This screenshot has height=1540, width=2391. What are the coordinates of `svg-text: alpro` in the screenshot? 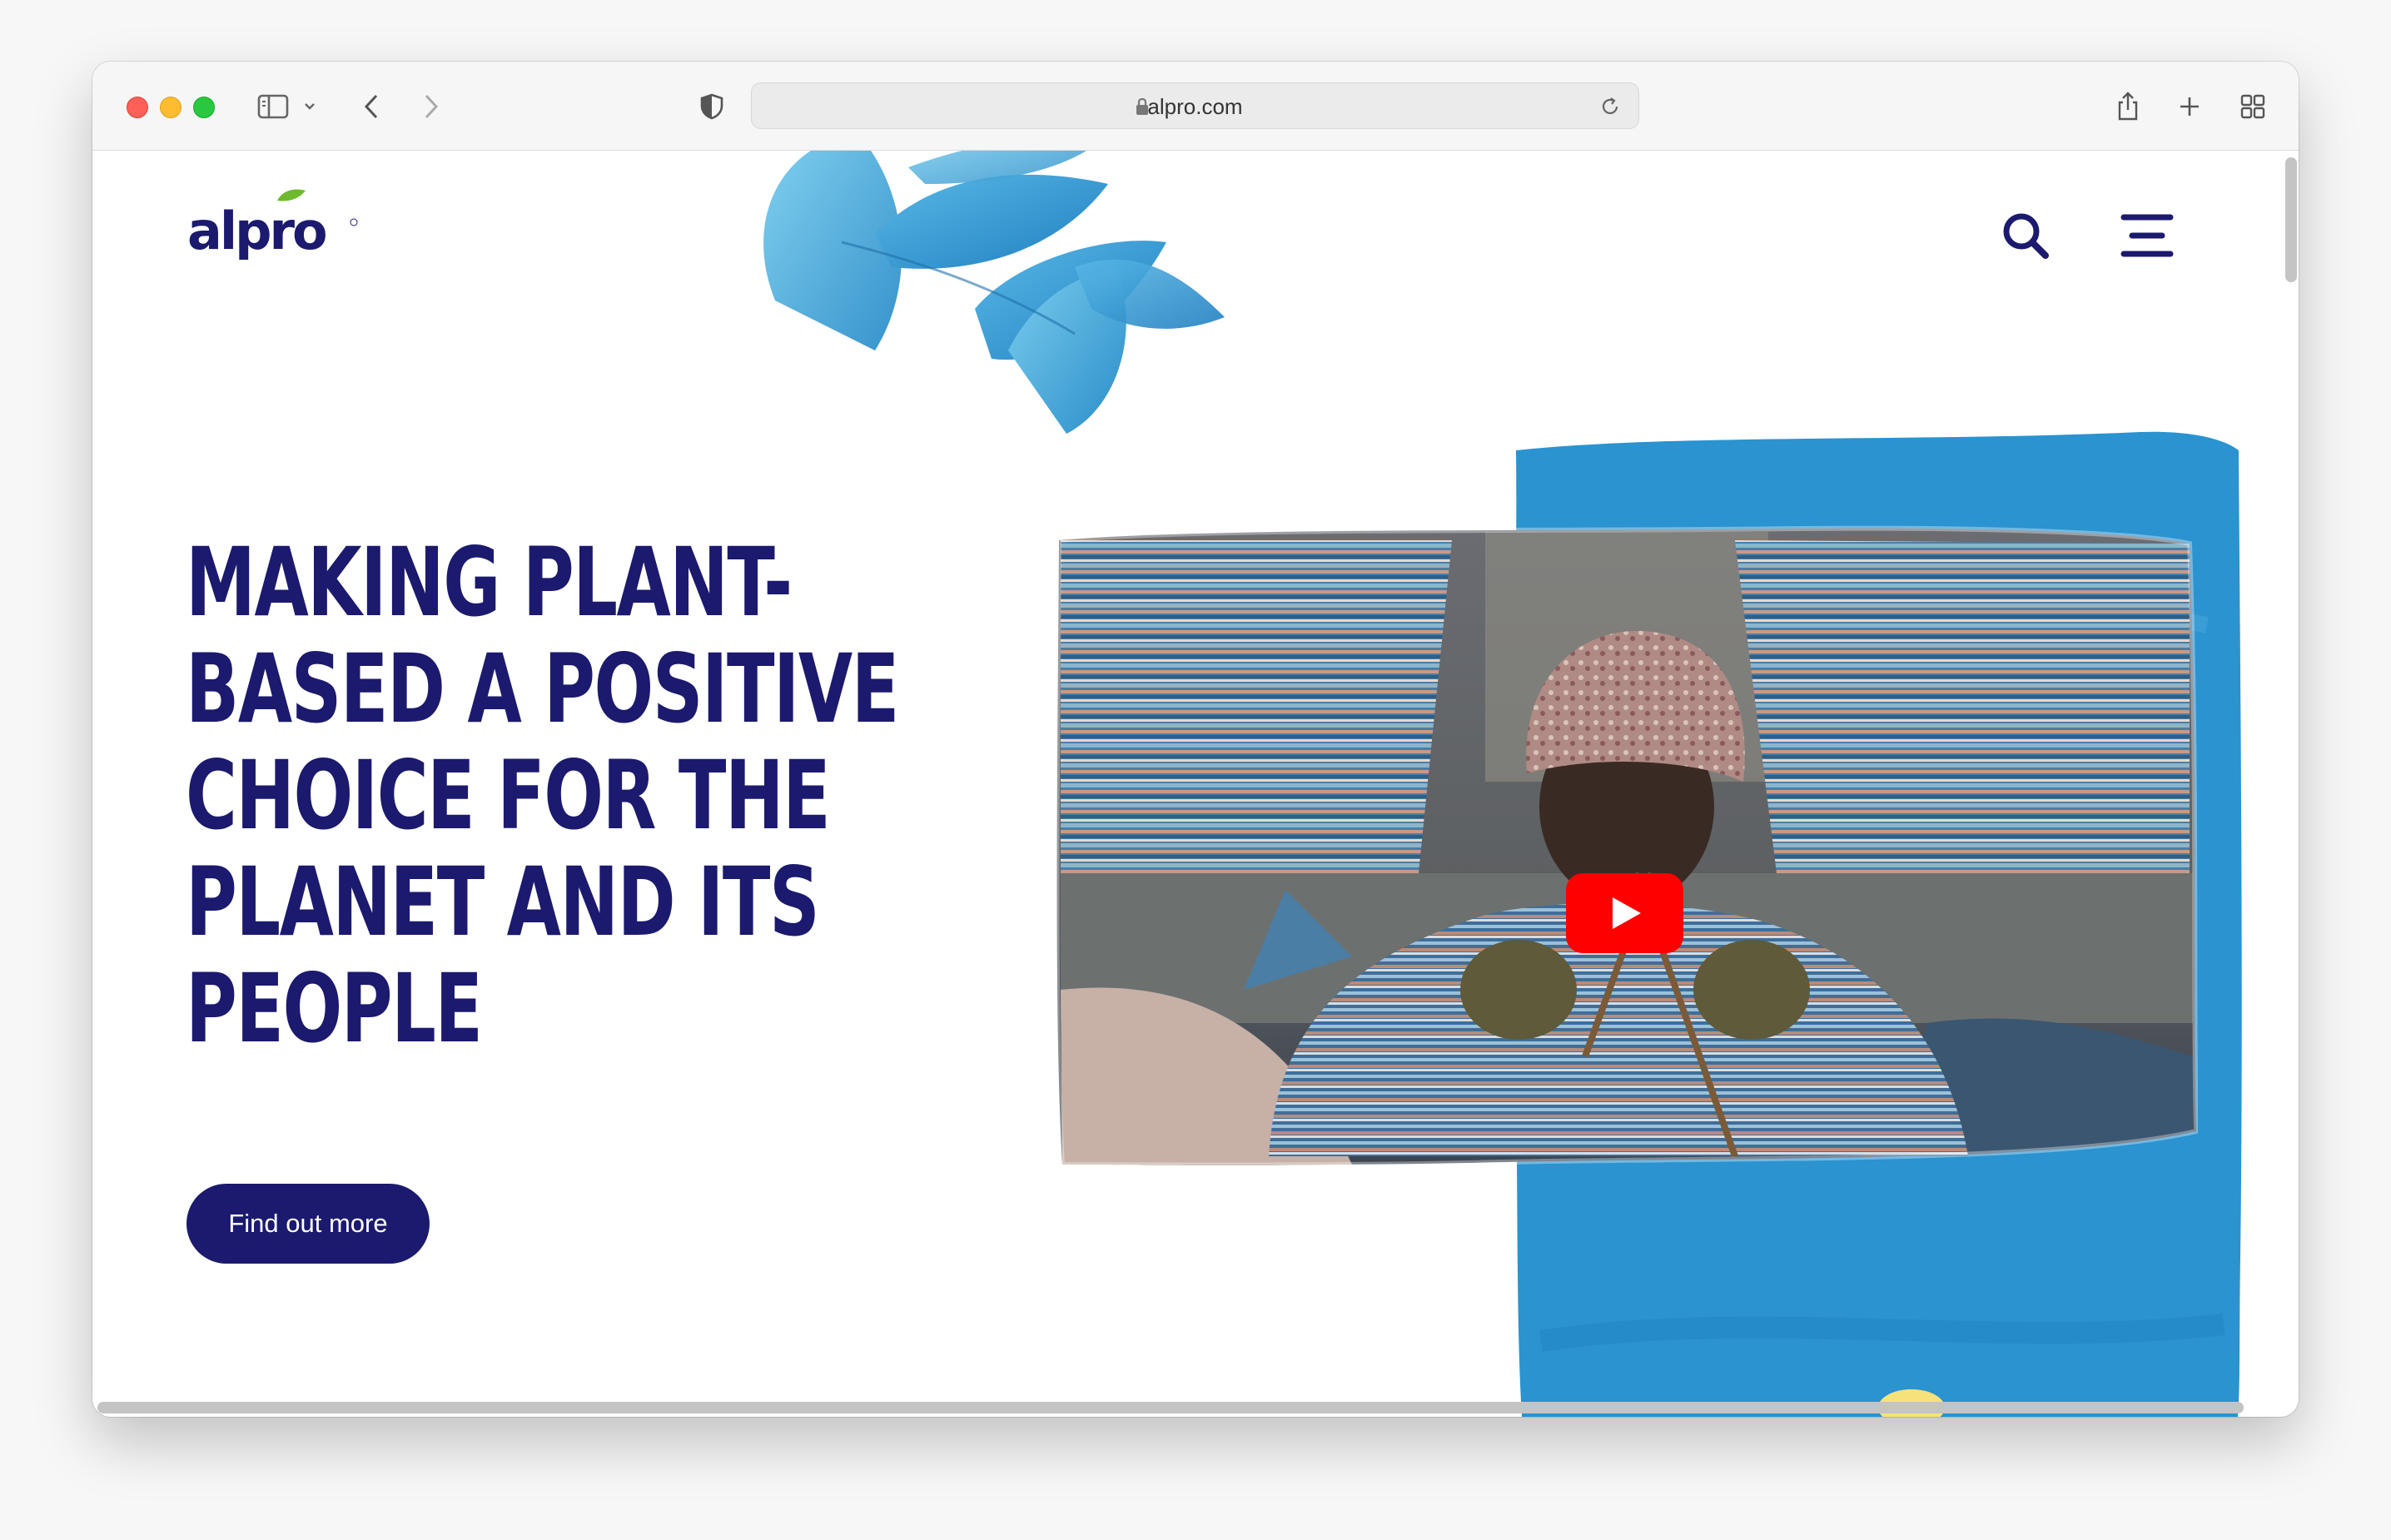 It's located at (256, 231).